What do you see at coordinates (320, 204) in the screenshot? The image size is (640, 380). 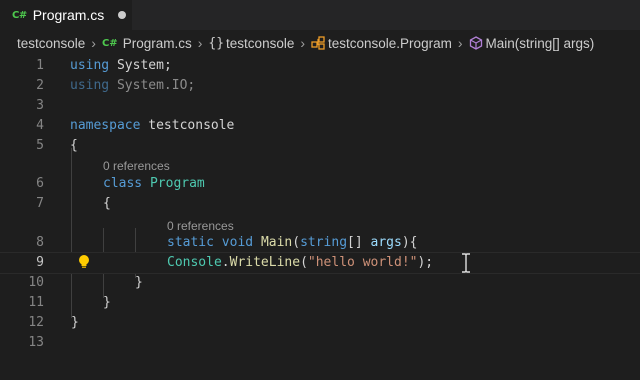 I see `code-line: 7 {` at bounding box center [320, 204].